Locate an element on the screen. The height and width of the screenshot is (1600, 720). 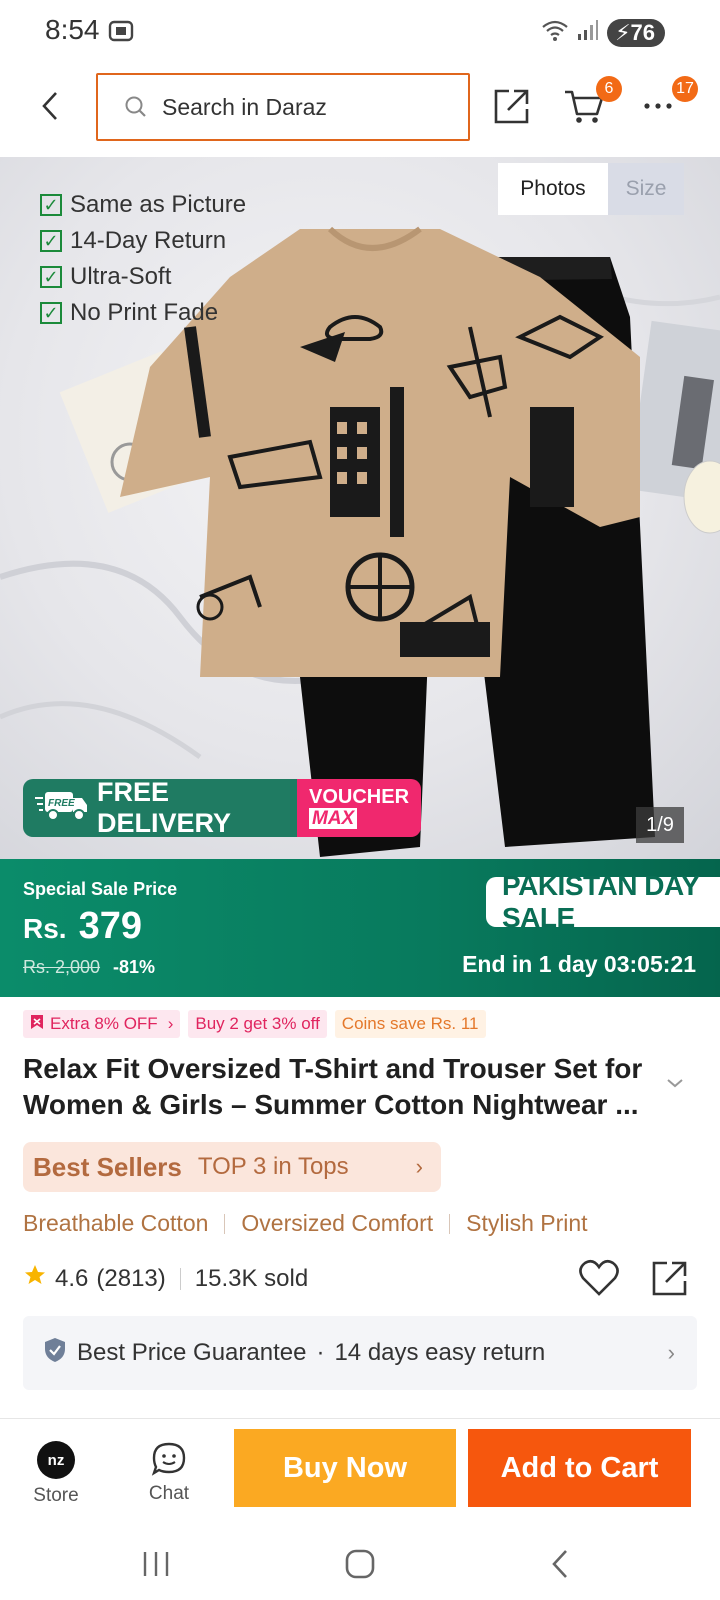
highlight-item: ✓ Same as Picture is located at coordinates (143, 205).